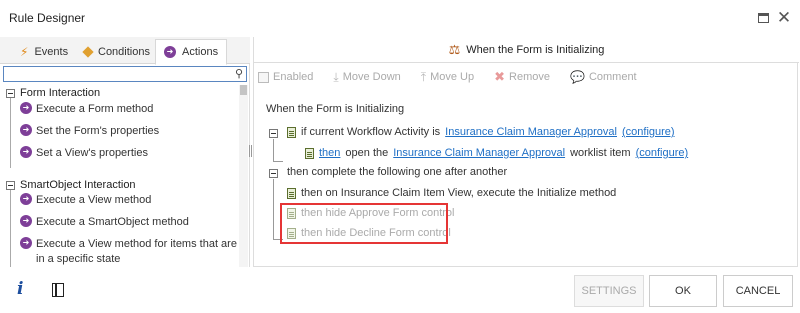  What do you see at coordinates (129, 109) in the screenshot?
I see `list-item: ➜ Execute a Form method` at bounding box center [129, 109].